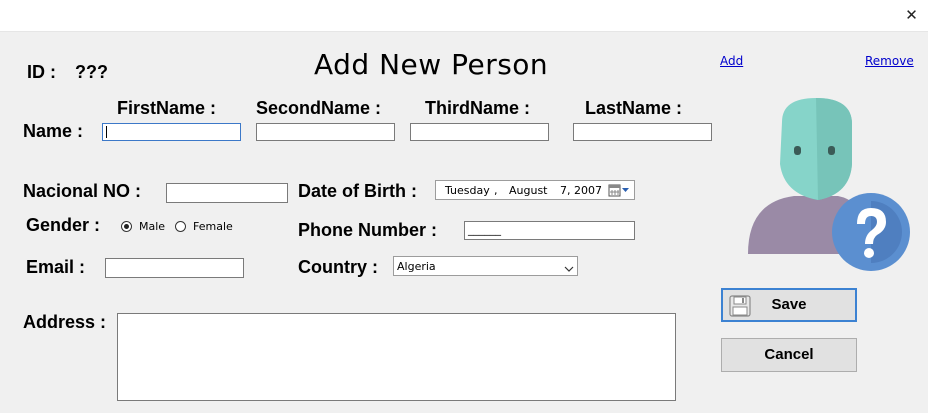  Describe the element at coordinates (338, 267) in the screenshot. I see `country-label: Country :` at that location.